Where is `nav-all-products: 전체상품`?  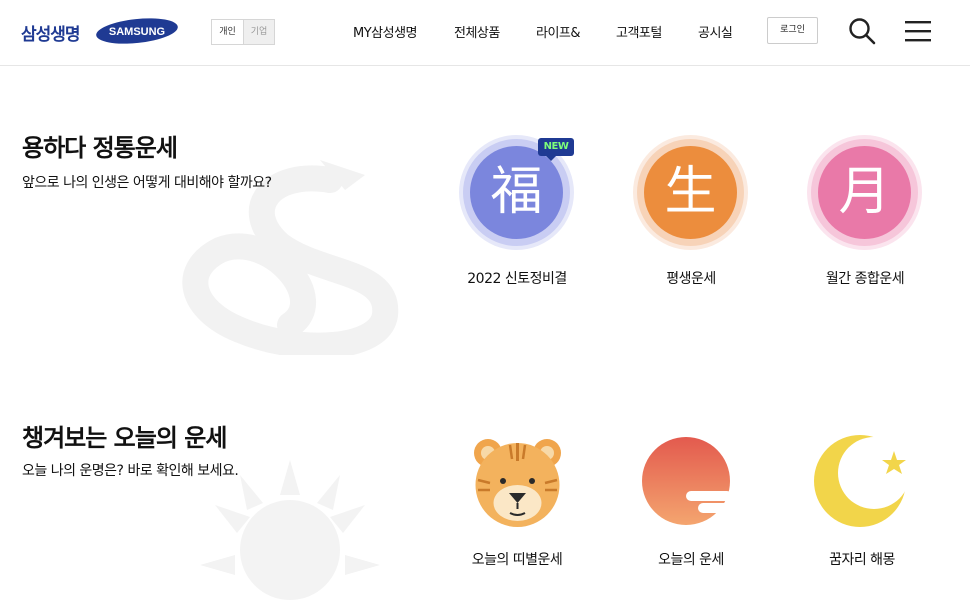
nav-all-products: 전체상품 is located at coordinates (477, 31).